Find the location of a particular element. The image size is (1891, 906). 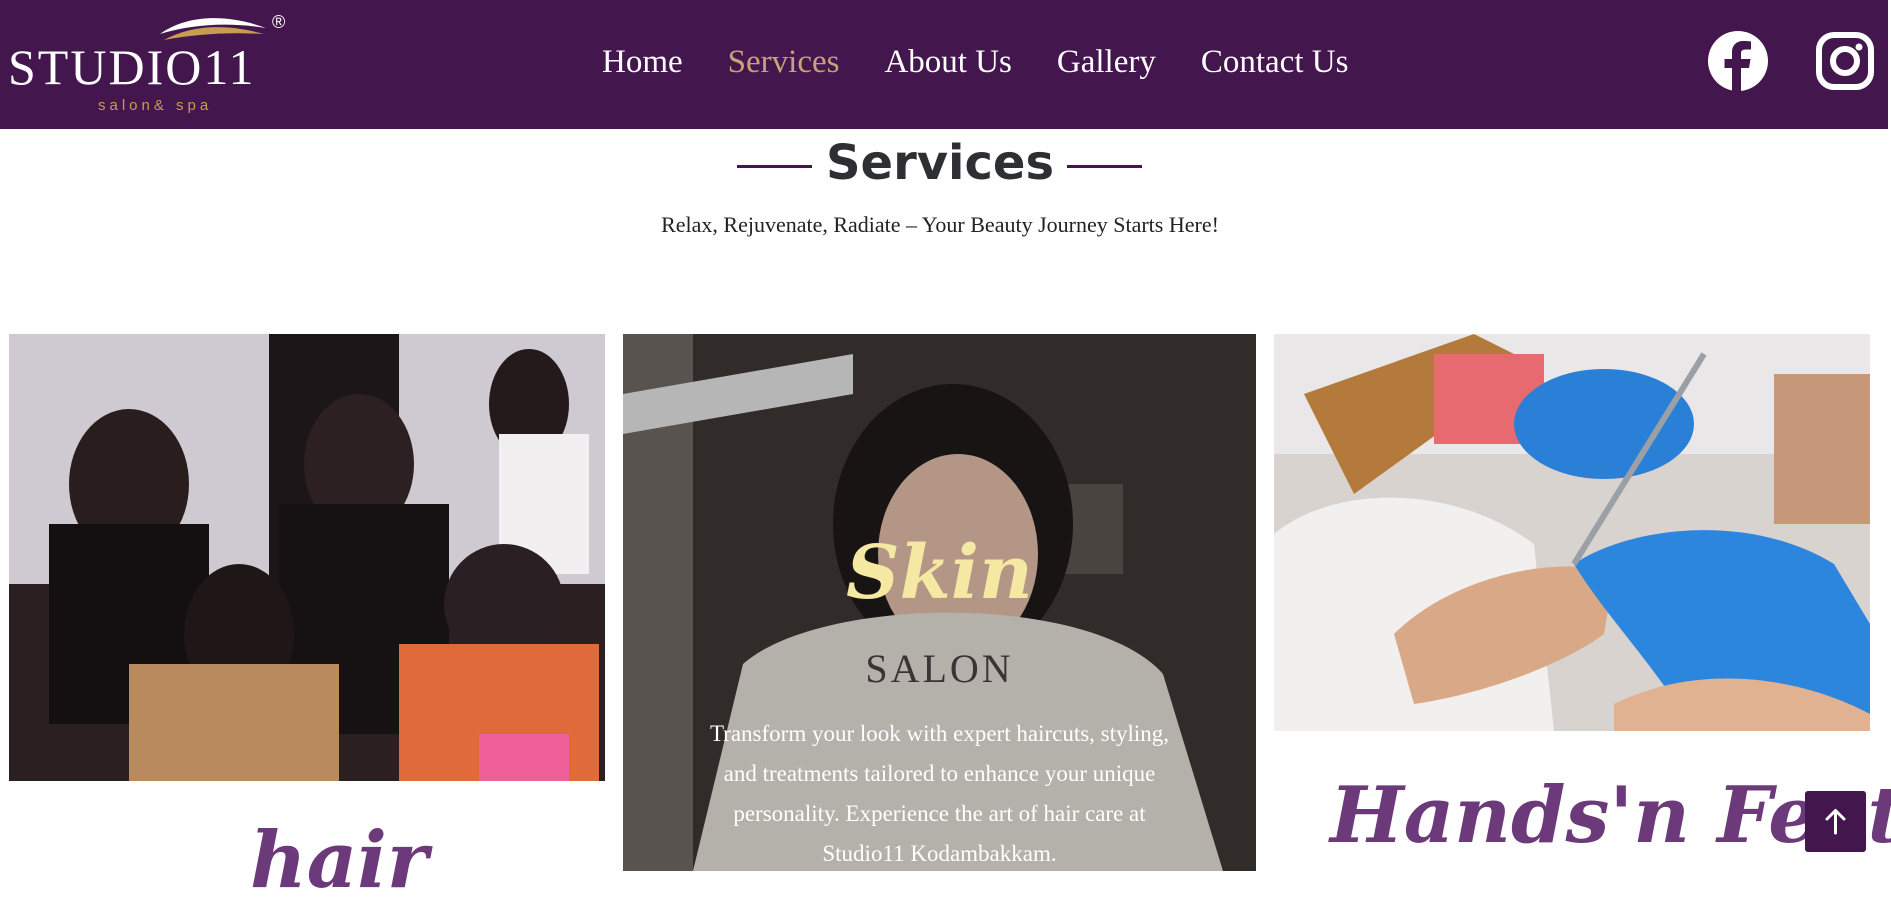

studio11-logo: ® STUDIO11 salon& spa is located at coordinates (148, 64).